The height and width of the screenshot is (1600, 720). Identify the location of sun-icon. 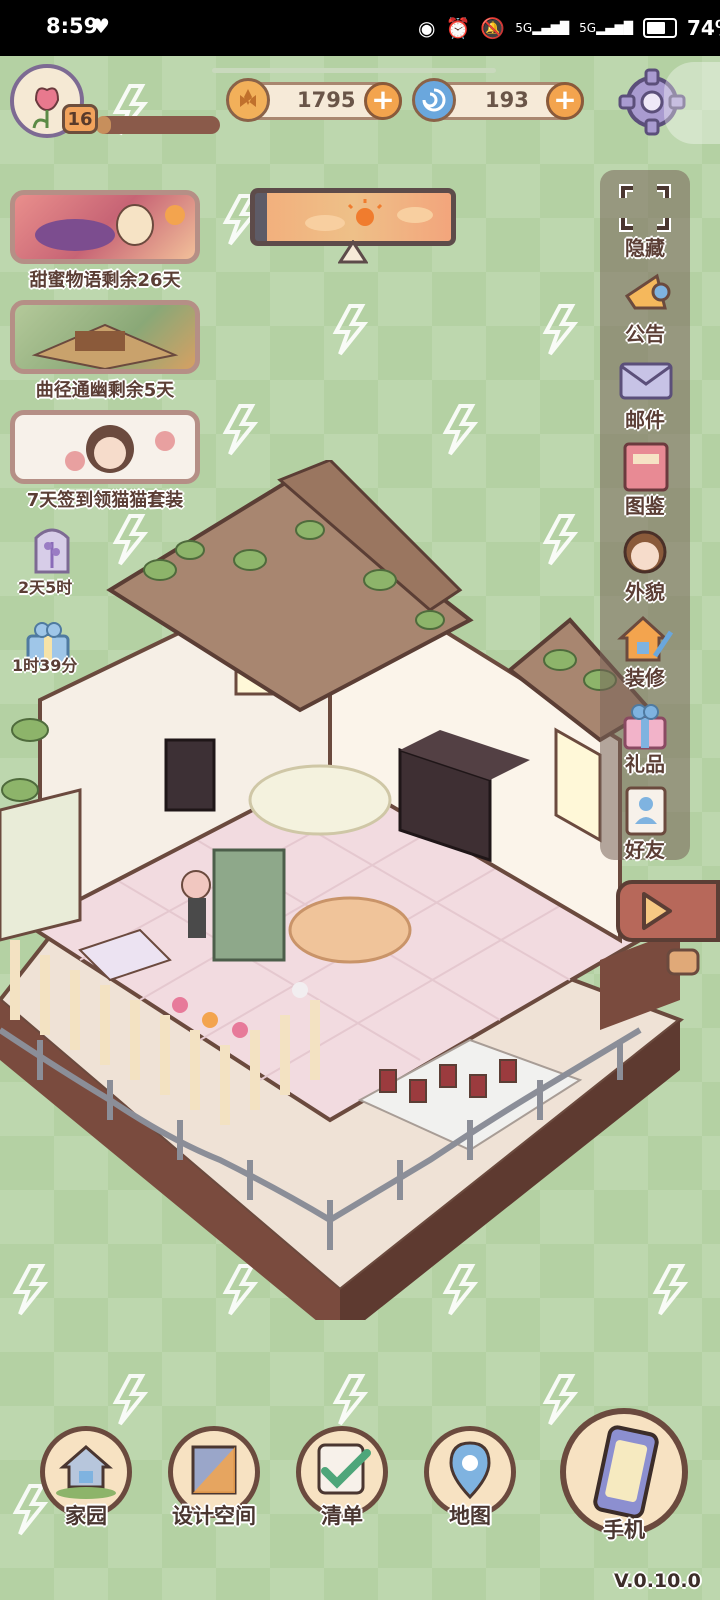
(369, 215).